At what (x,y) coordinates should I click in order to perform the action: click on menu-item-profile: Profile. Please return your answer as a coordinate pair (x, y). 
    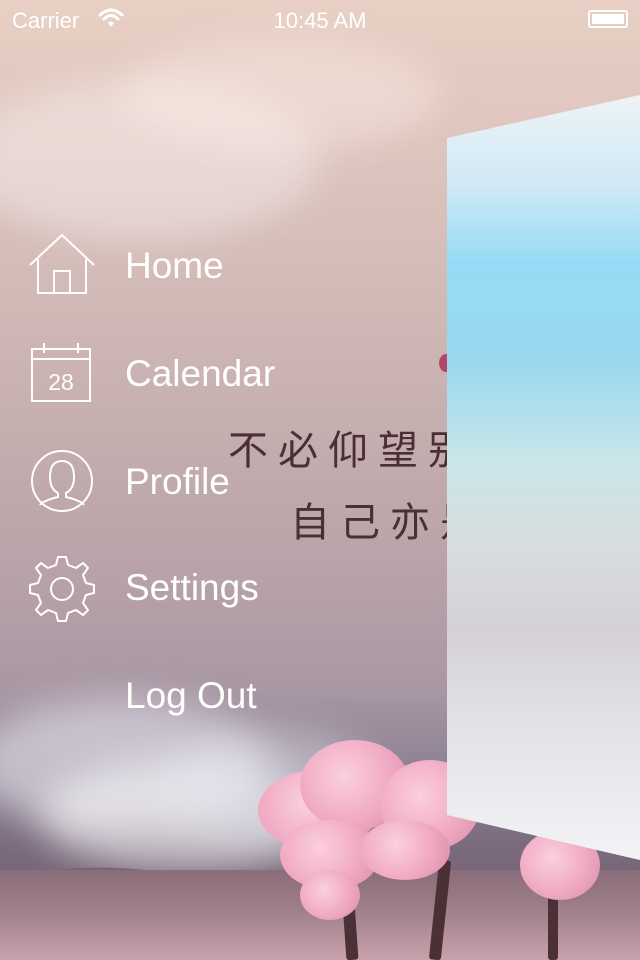
    Looking at the image, I should click on (226, 487).